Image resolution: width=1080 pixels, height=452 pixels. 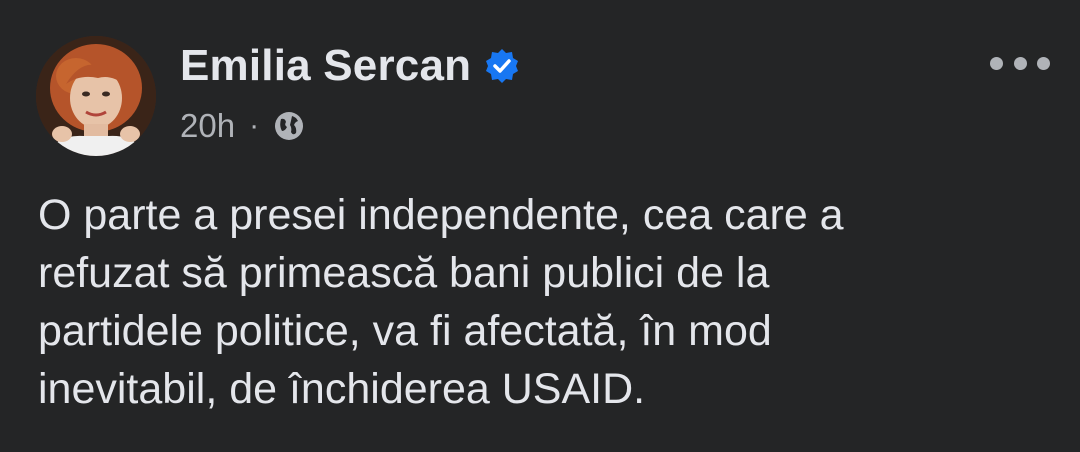 What do you see at coordinates (242, 126) in the screenshot?
I see `post-meta: 20h ·` at bounding box center [242, 126].